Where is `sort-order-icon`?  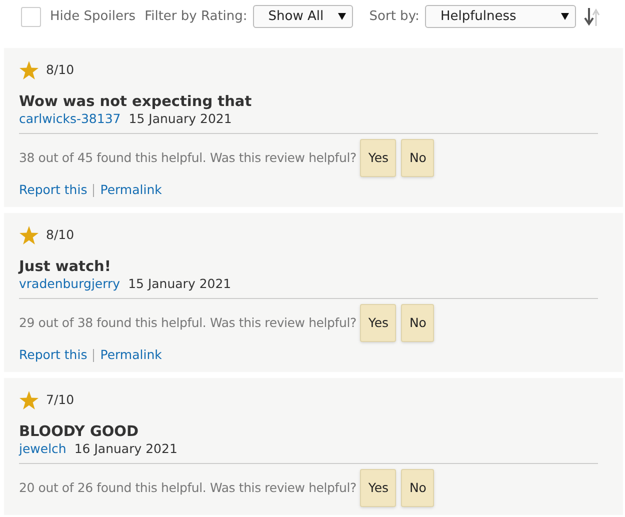
sort-order-icon is located at coordinates (592, 16).